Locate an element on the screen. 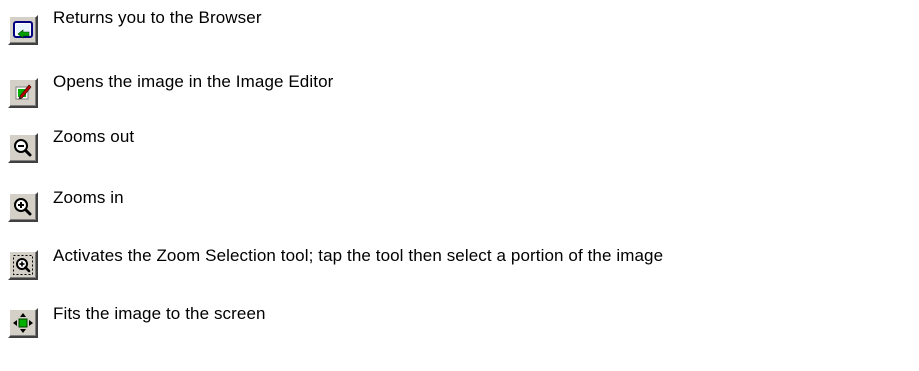 The height and width of the screenshot is (371, 919). zoom-selection-button is located at coordinates (23, 265).